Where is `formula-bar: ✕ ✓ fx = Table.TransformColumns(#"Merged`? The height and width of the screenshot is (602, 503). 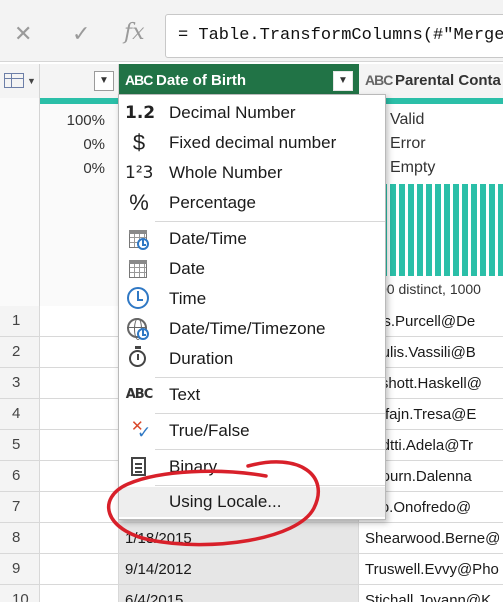
formula-bar: ✕ ✓ fx = Table.TransformColumns(#"Merged is located at coordinates (251, 31).